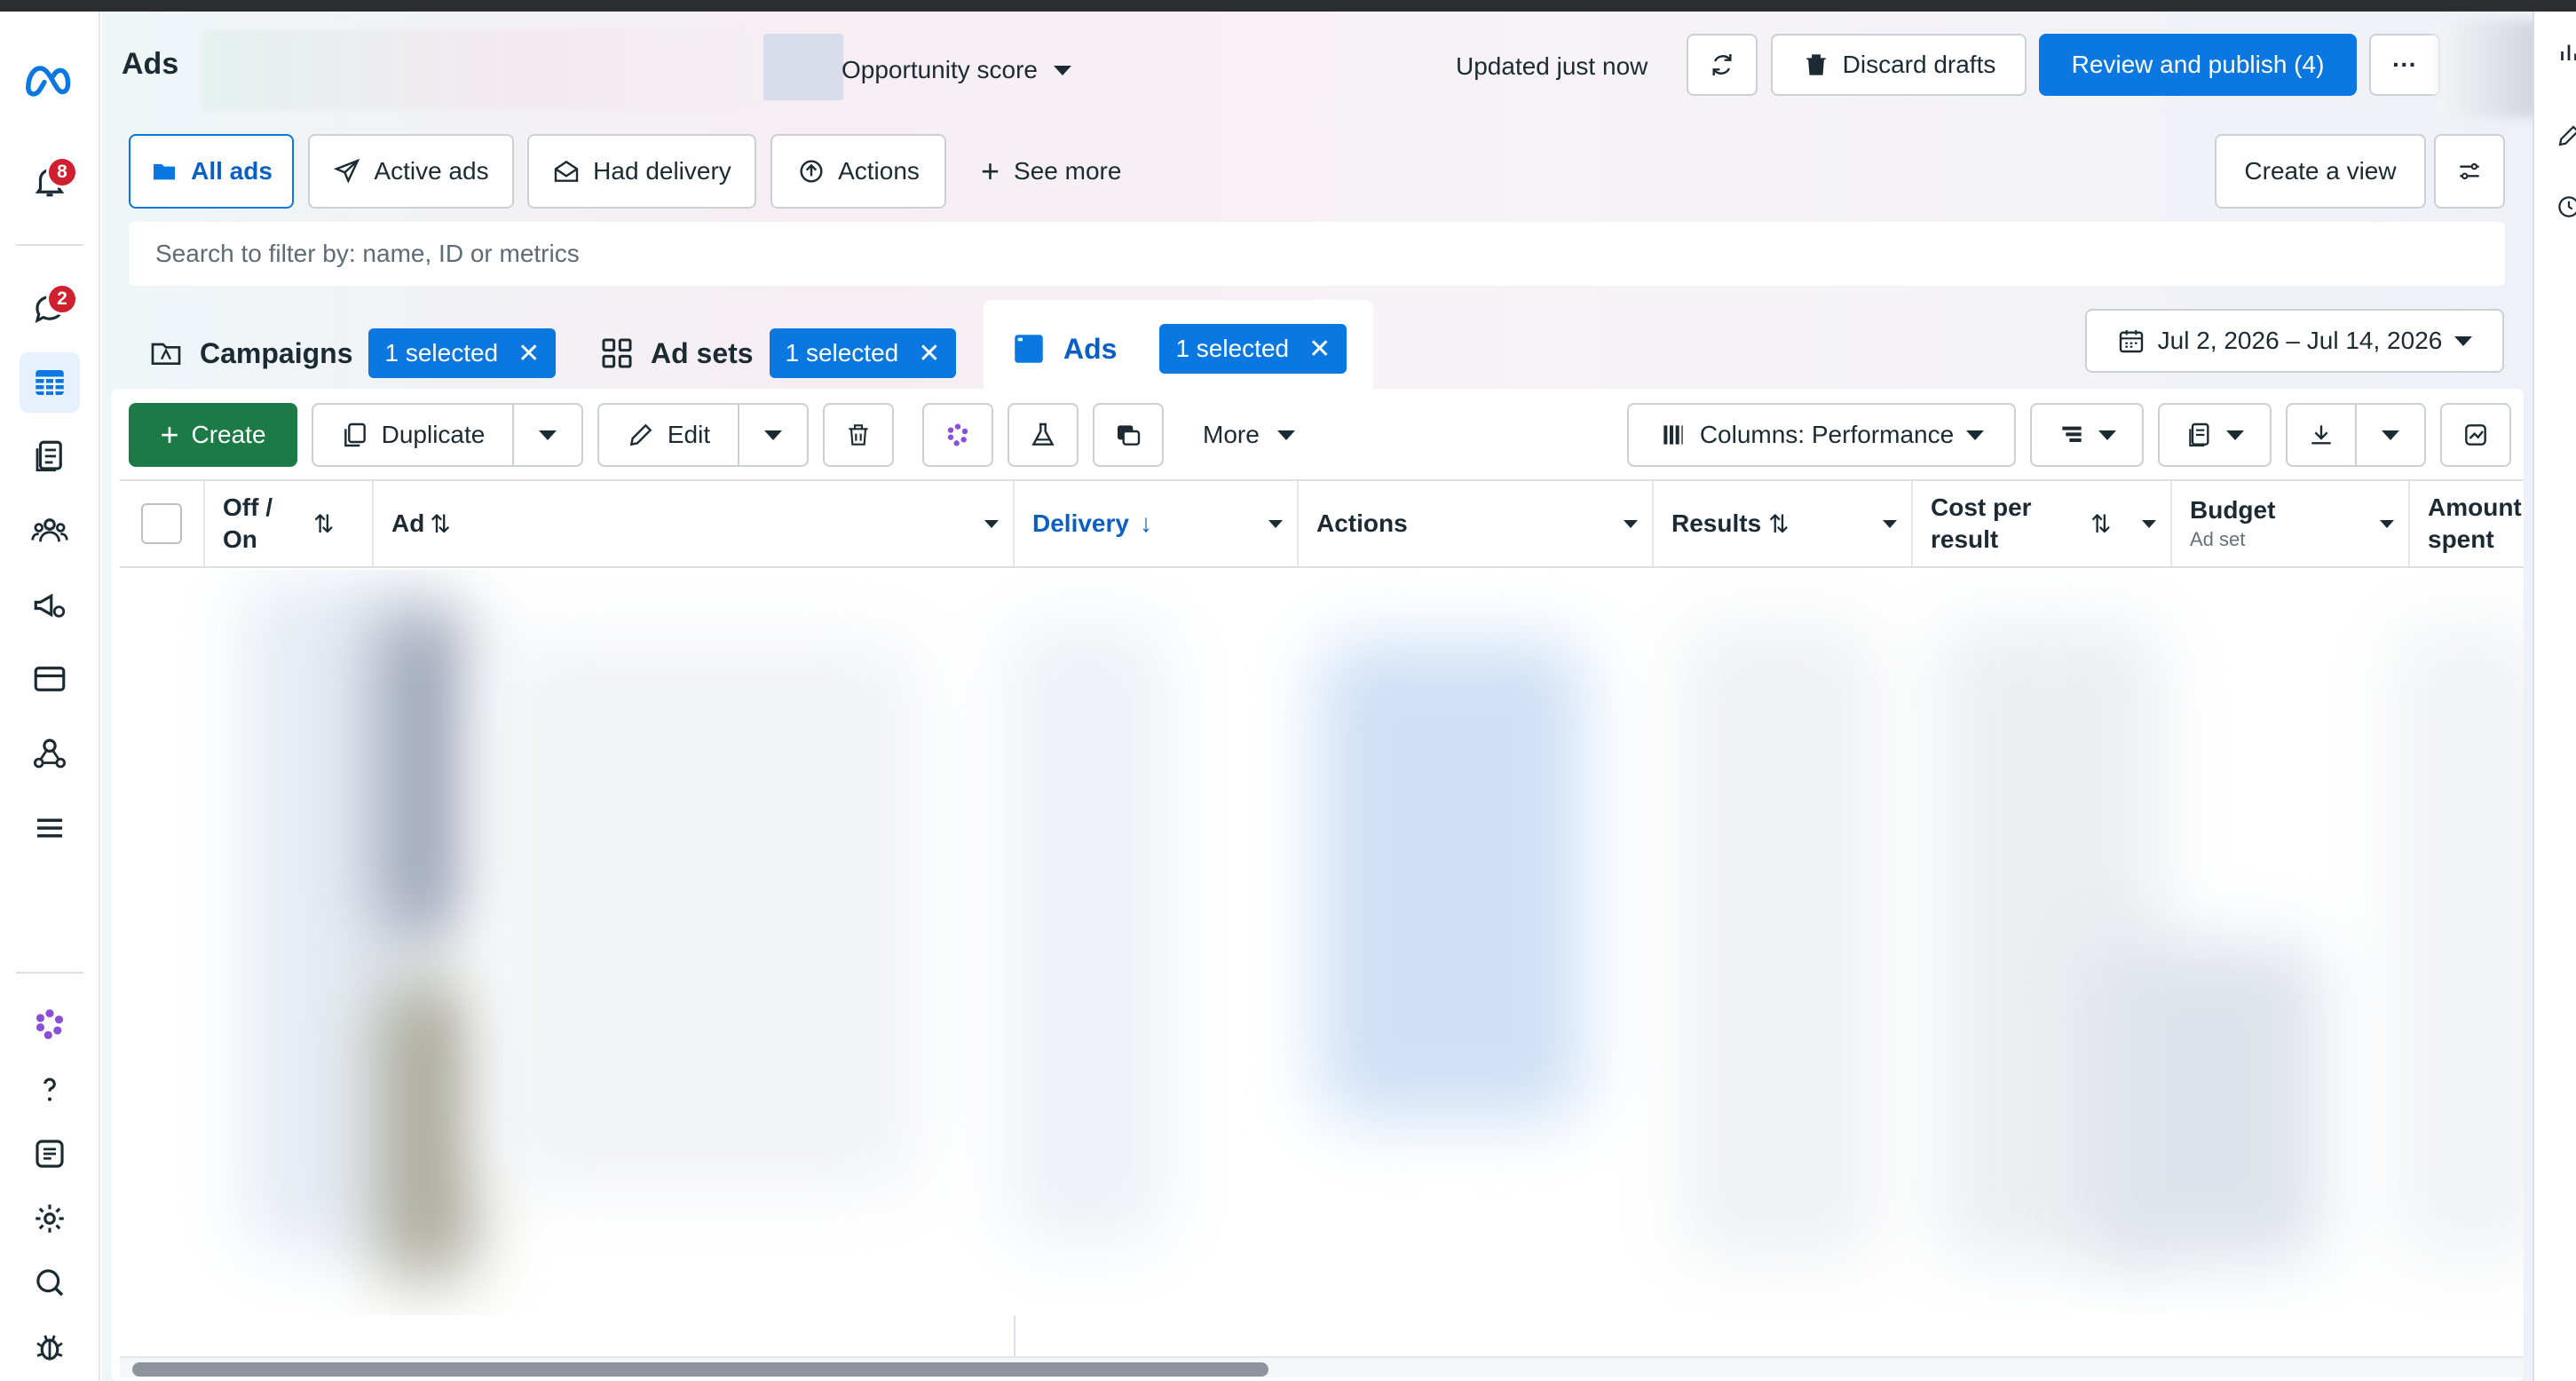 Image resolution: width=2576 pixels, height=1381 pixels. I want to click on updated-status: Updated just now, so click(1552, 66).